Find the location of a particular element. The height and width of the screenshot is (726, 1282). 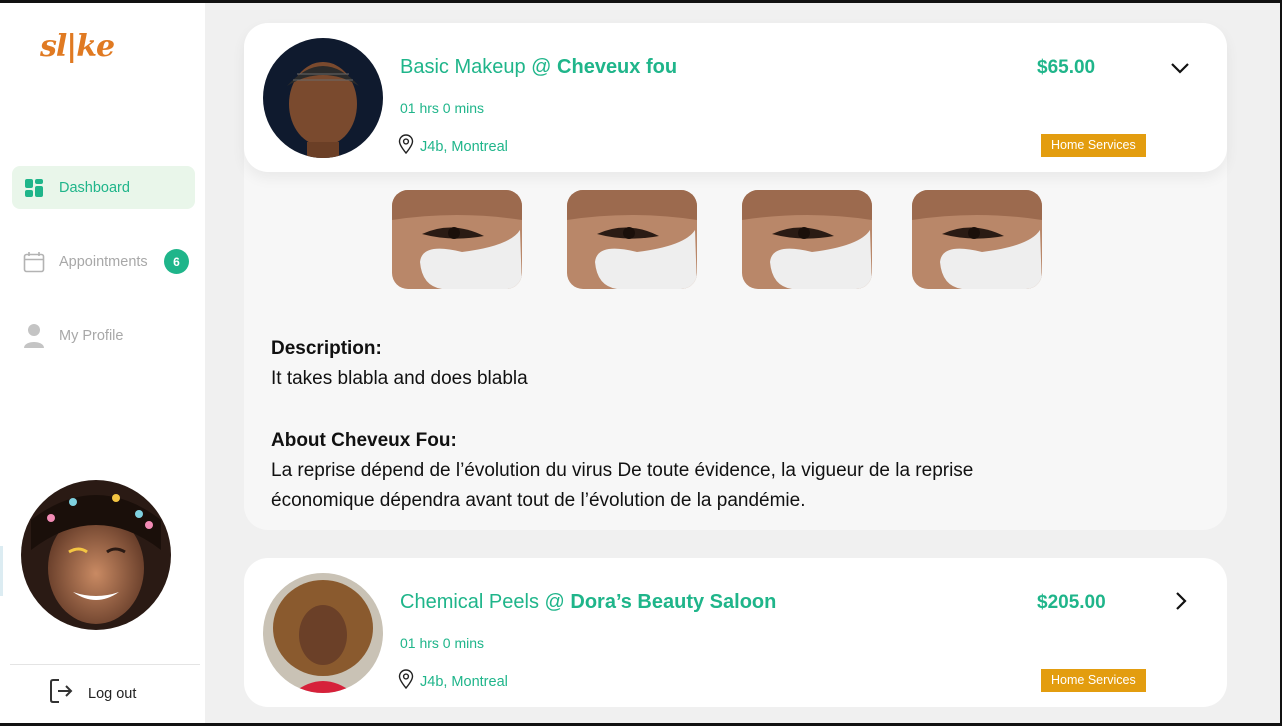

salon-name: Dora’s Beauty Saloon is located at coordinates (673, 602).